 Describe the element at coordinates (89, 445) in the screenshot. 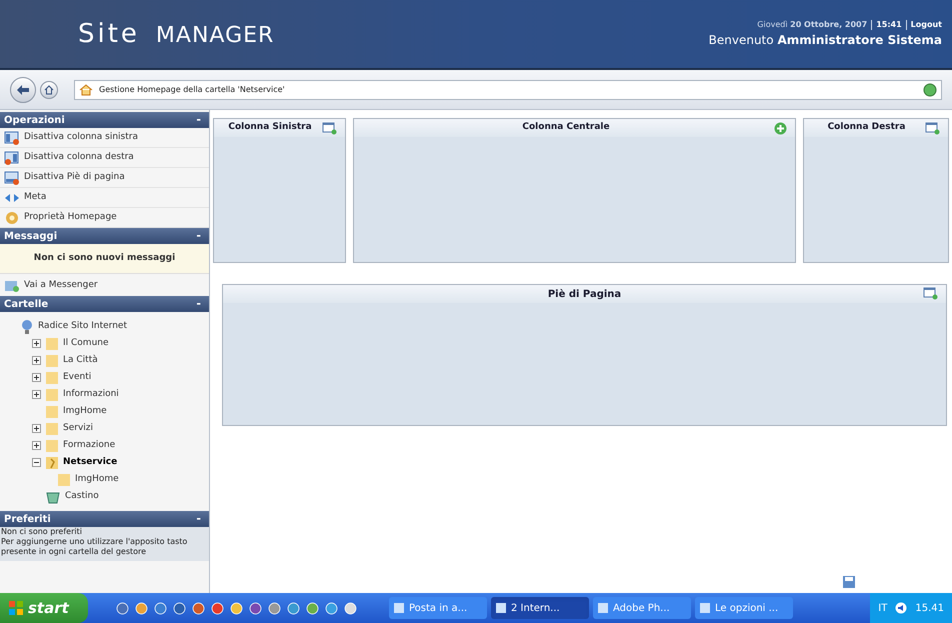

I see `tree-item: Formazione` at that location.